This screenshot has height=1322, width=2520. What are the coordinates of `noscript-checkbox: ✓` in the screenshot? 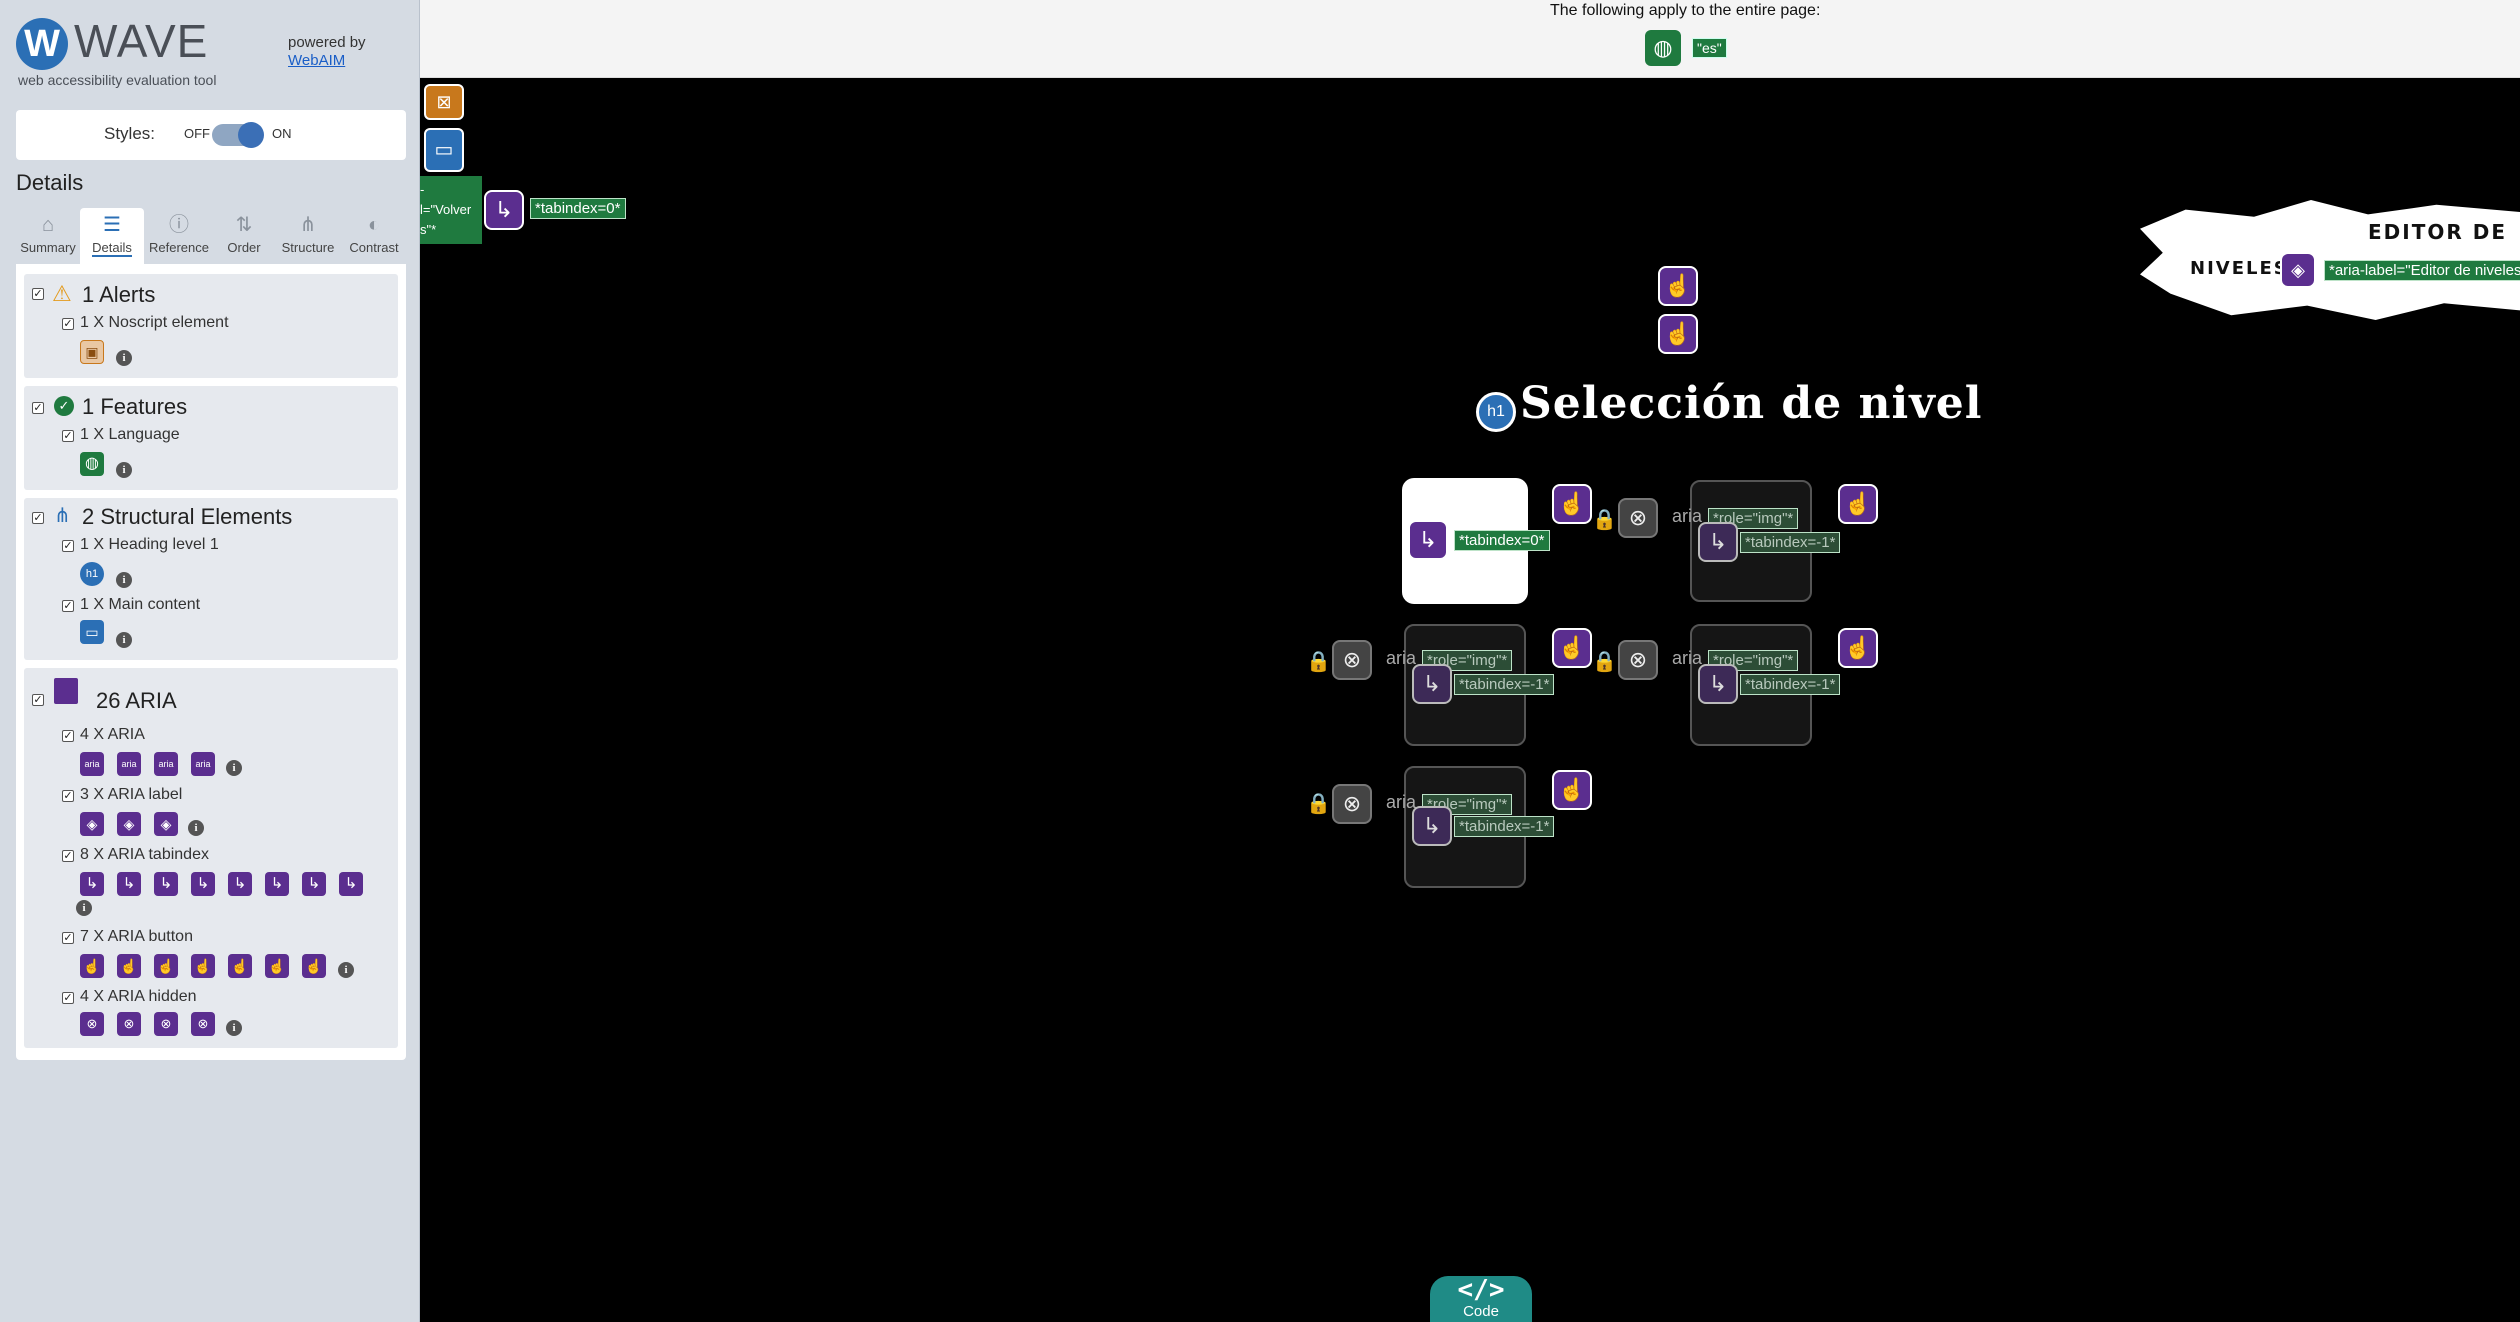 It's located at (68, 324).